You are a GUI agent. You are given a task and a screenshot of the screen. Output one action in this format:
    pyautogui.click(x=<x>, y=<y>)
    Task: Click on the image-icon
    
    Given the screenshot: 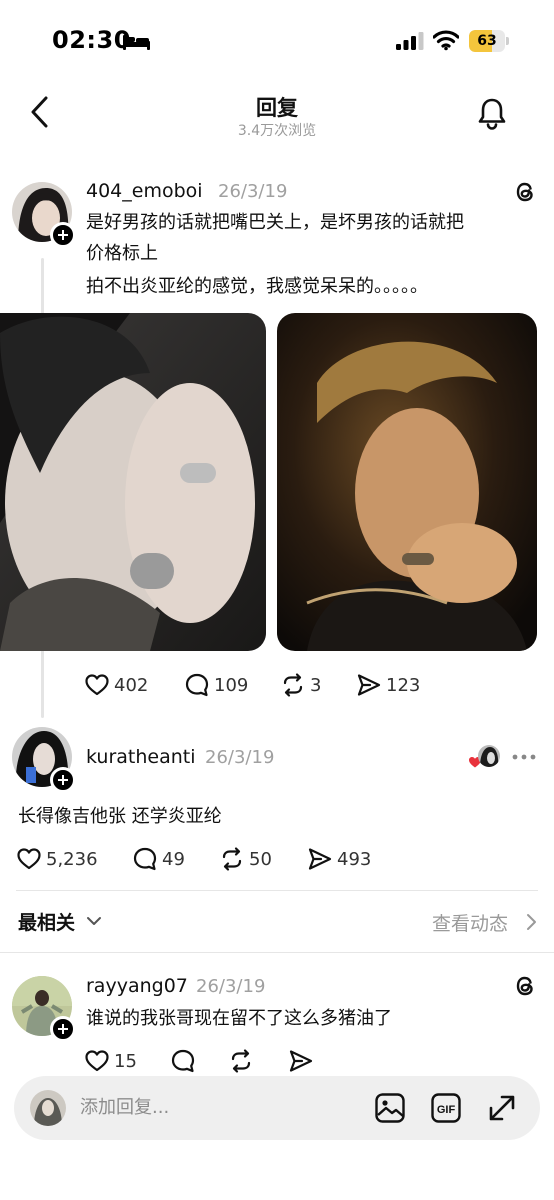 What is the action you would take?
    pyautogui.click(x=390, y=1108)
    